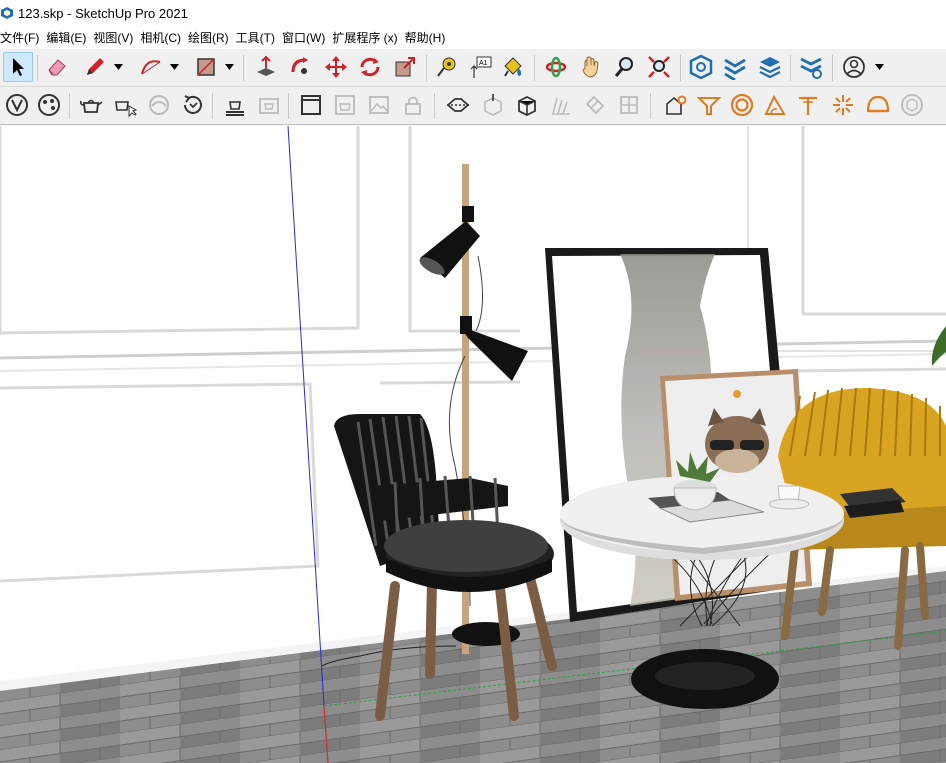 The height and width of the screenshot is (763, 946). I want to click on title-bar: 123.skp - SketchUp Pro 2021, so click(473, 13).